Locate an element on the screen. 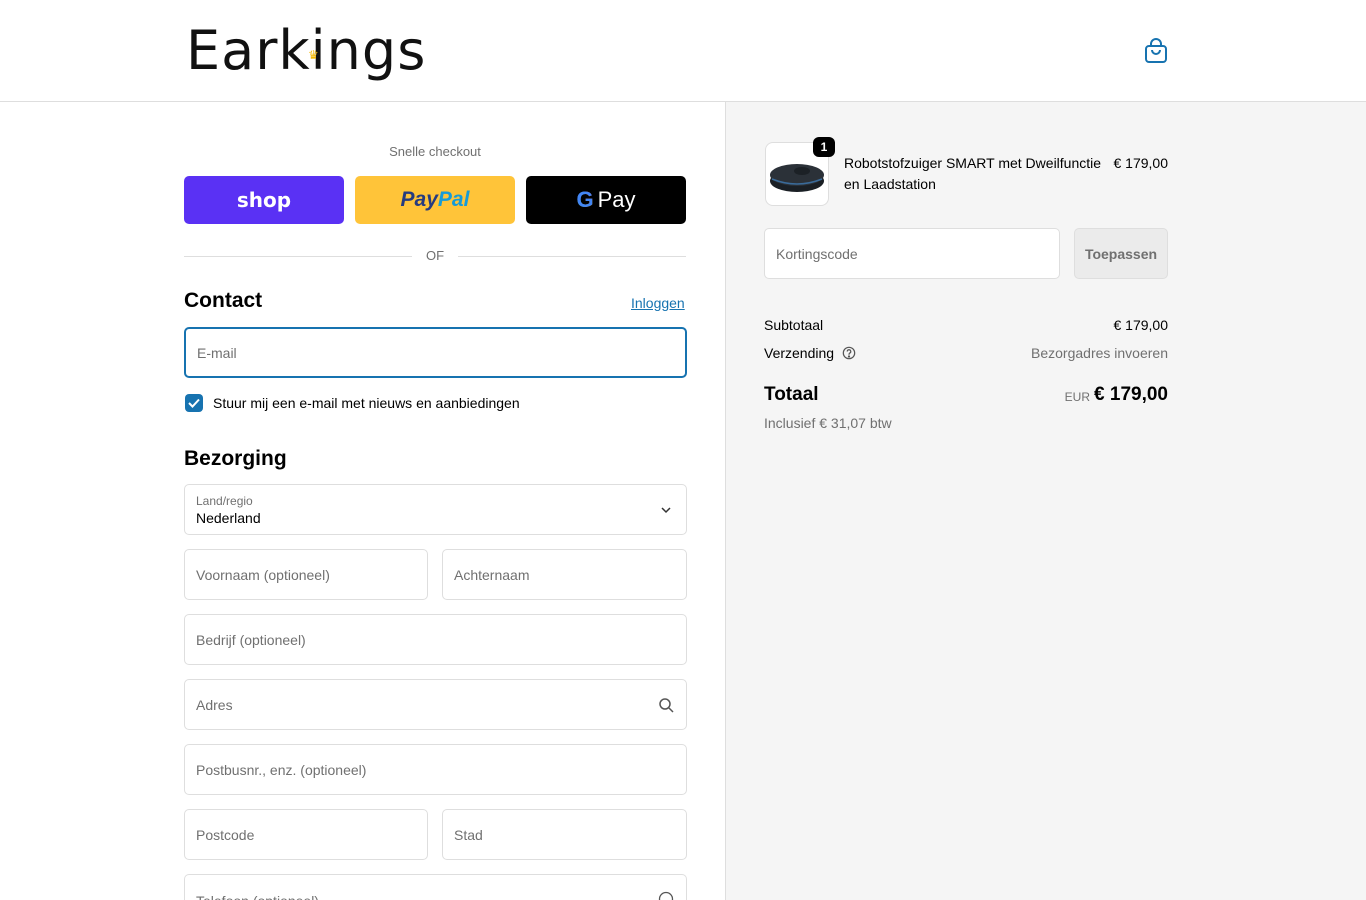  logo: Earkings ♛ is located at coordinates (306, 51).